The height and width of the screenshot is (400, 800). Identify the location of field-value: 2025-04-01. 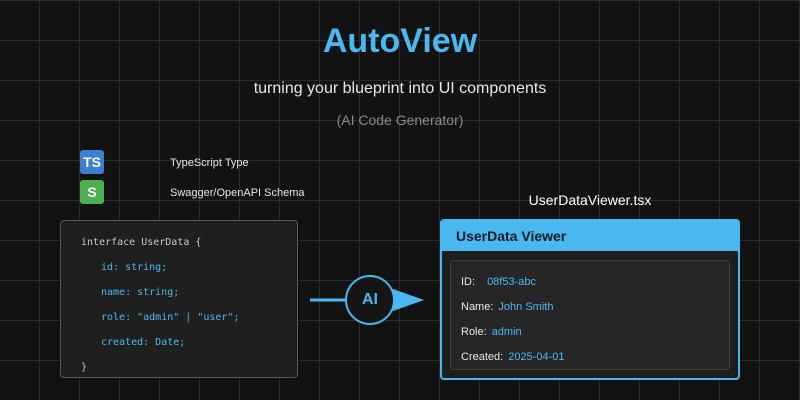
(536, 357).